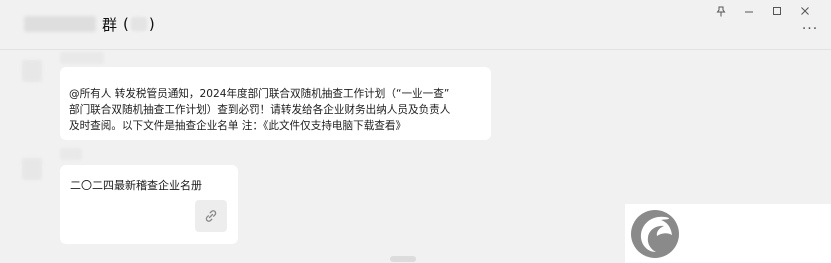  What do you see at coordinates (403, 259) in the screenshot?
I see `scroll-indicator` at bounding box center [403, 259].